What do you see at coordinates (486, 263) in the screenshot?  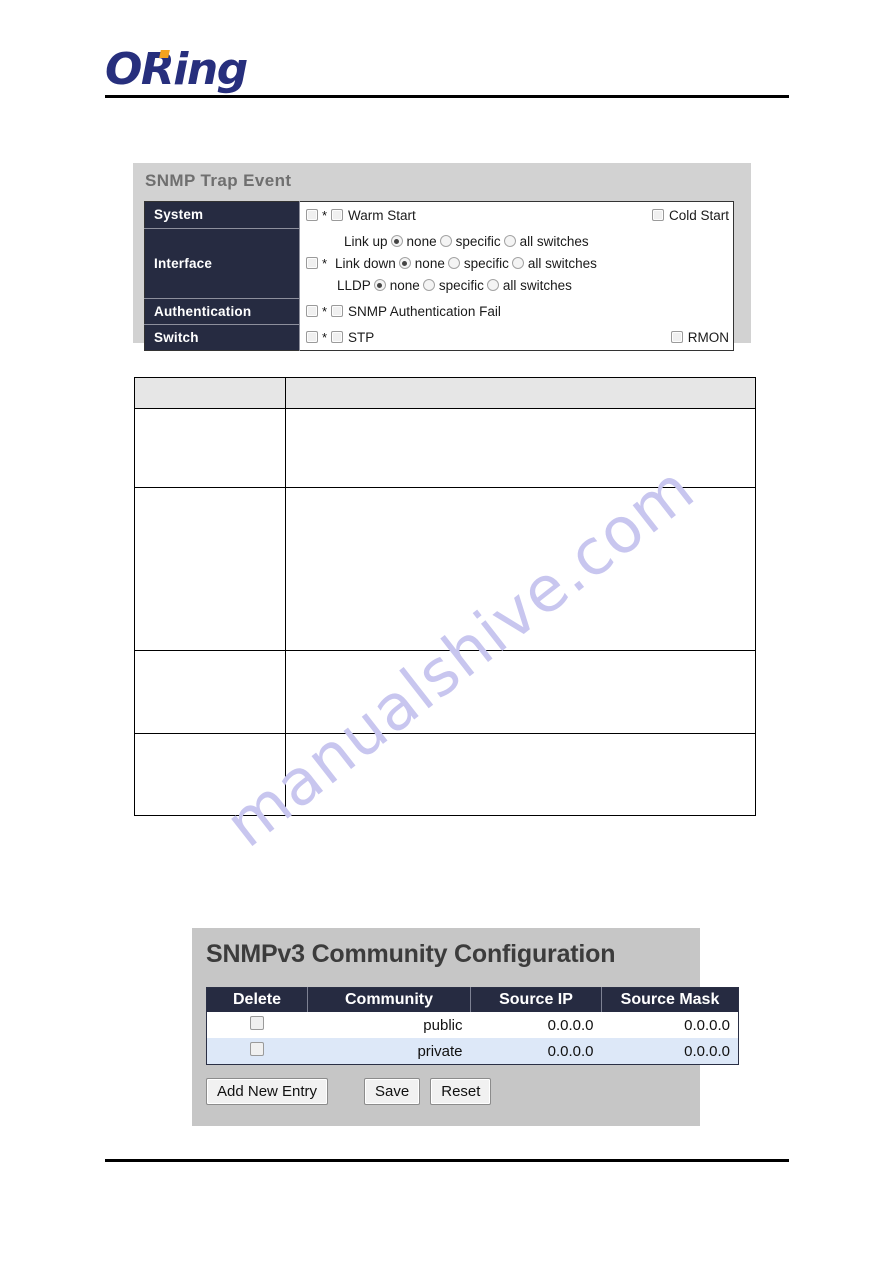 I see `link-down-specific-label: specific` at bounding box center [486, 263].